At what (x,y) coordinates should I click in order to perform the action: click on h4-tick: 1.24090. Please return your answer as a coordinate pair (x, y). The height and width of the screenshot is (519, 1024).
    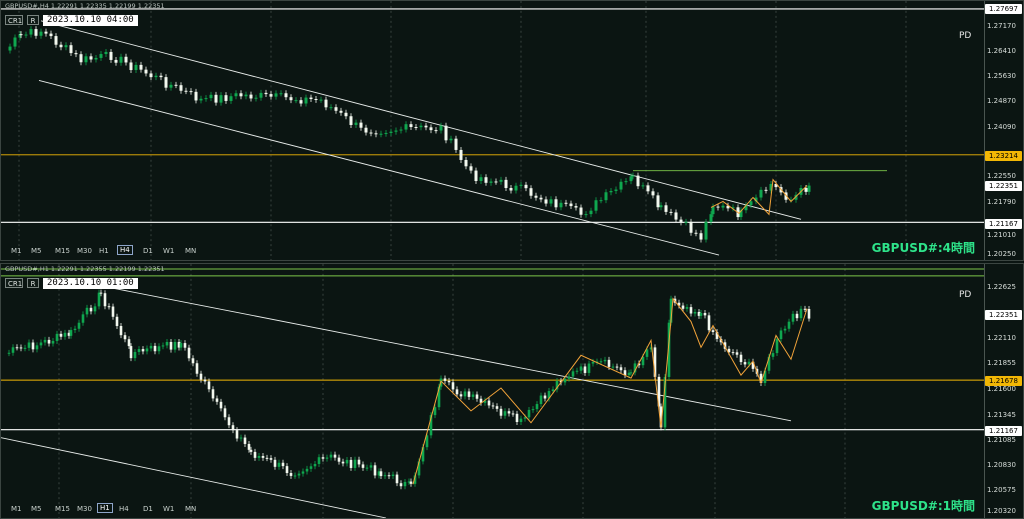
    Looking at the image, I should click on (1001, 127).